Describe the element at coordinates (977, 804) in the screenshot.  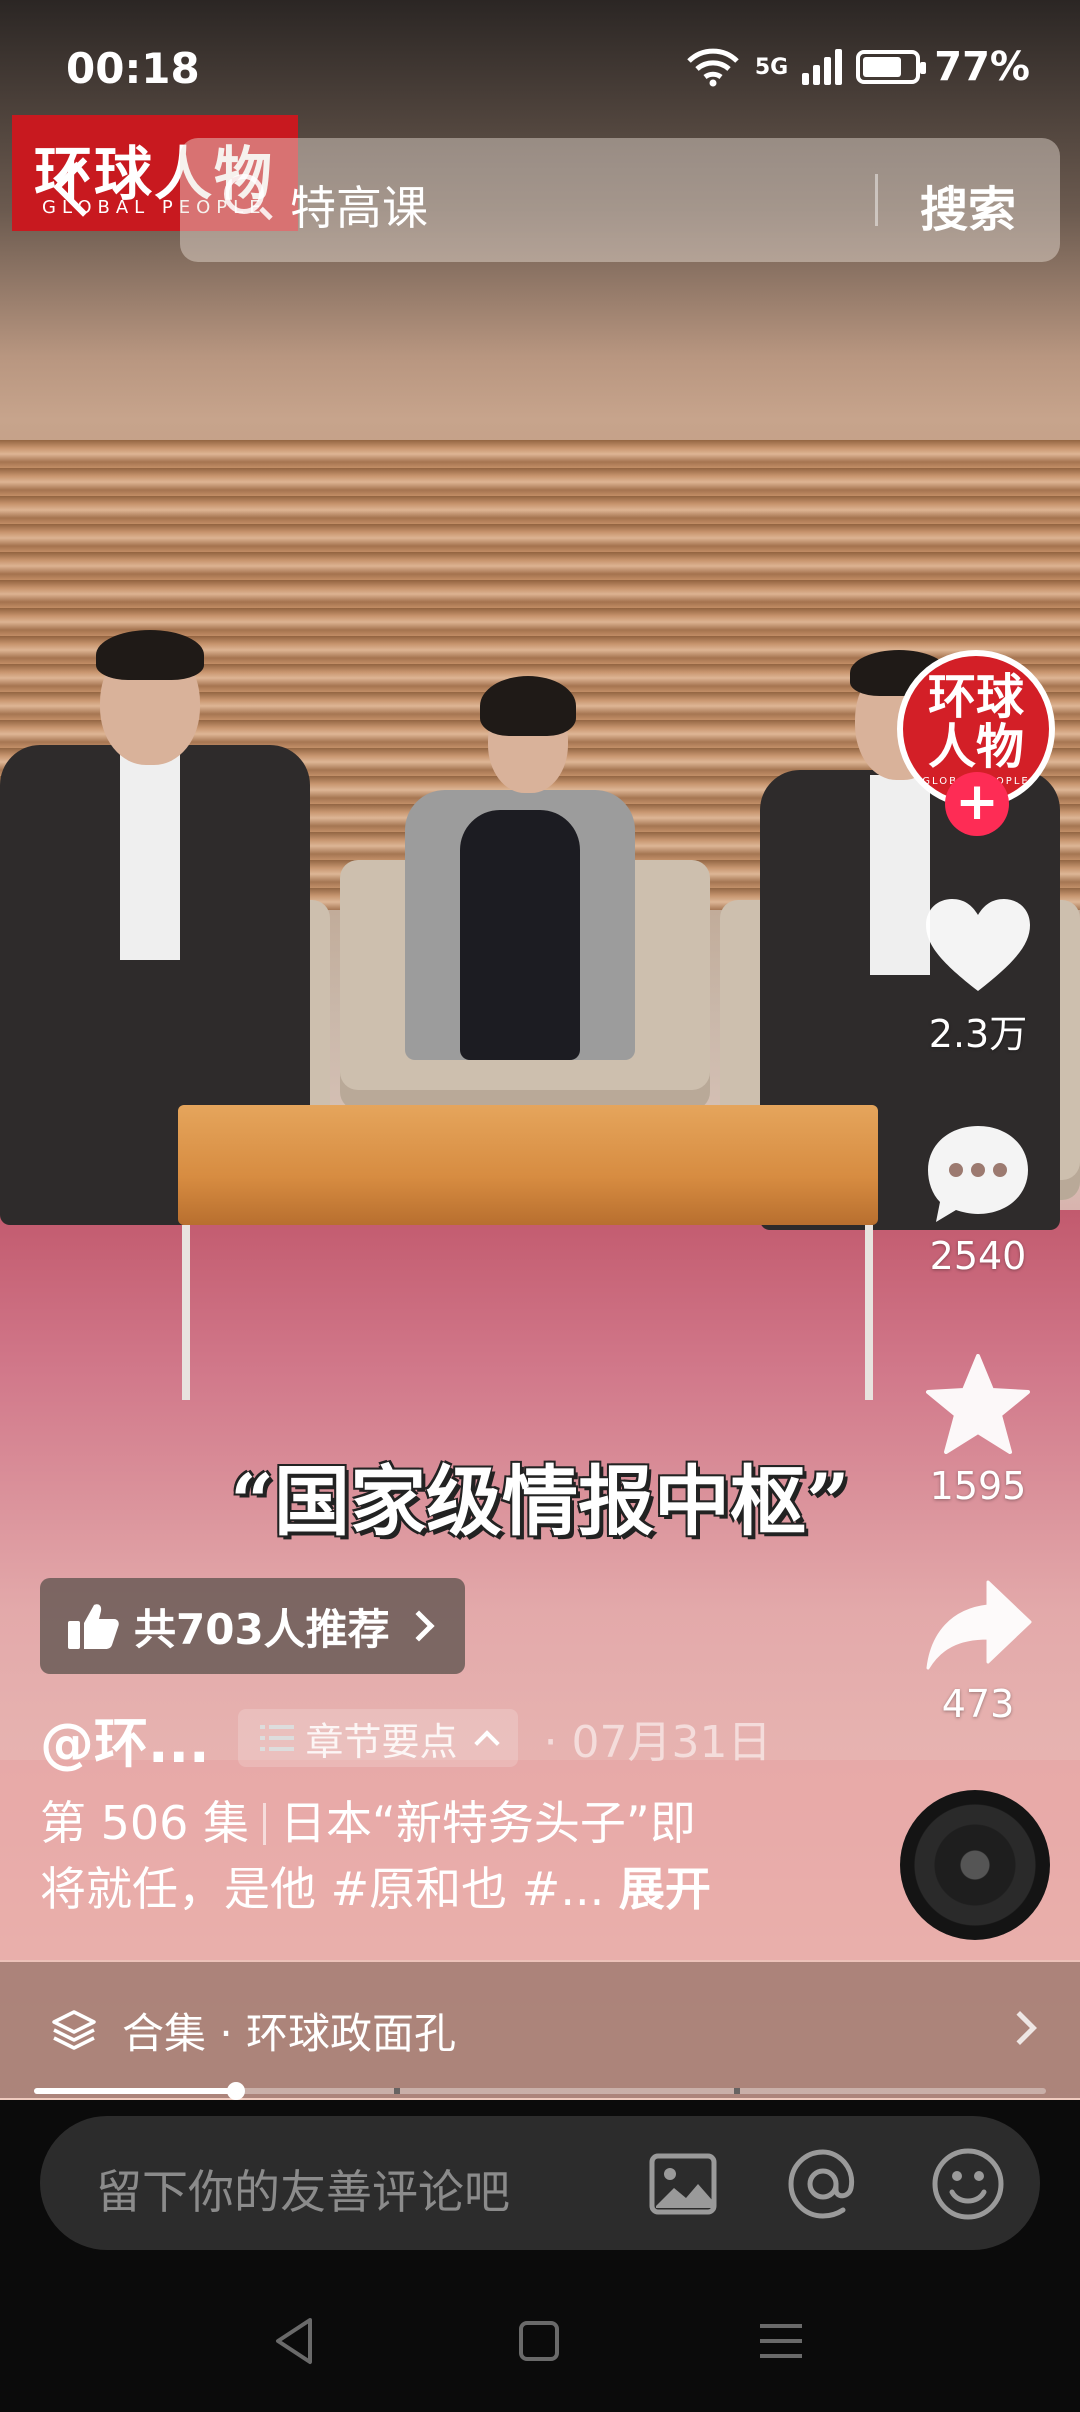
I see `follow-button: +` at that location.